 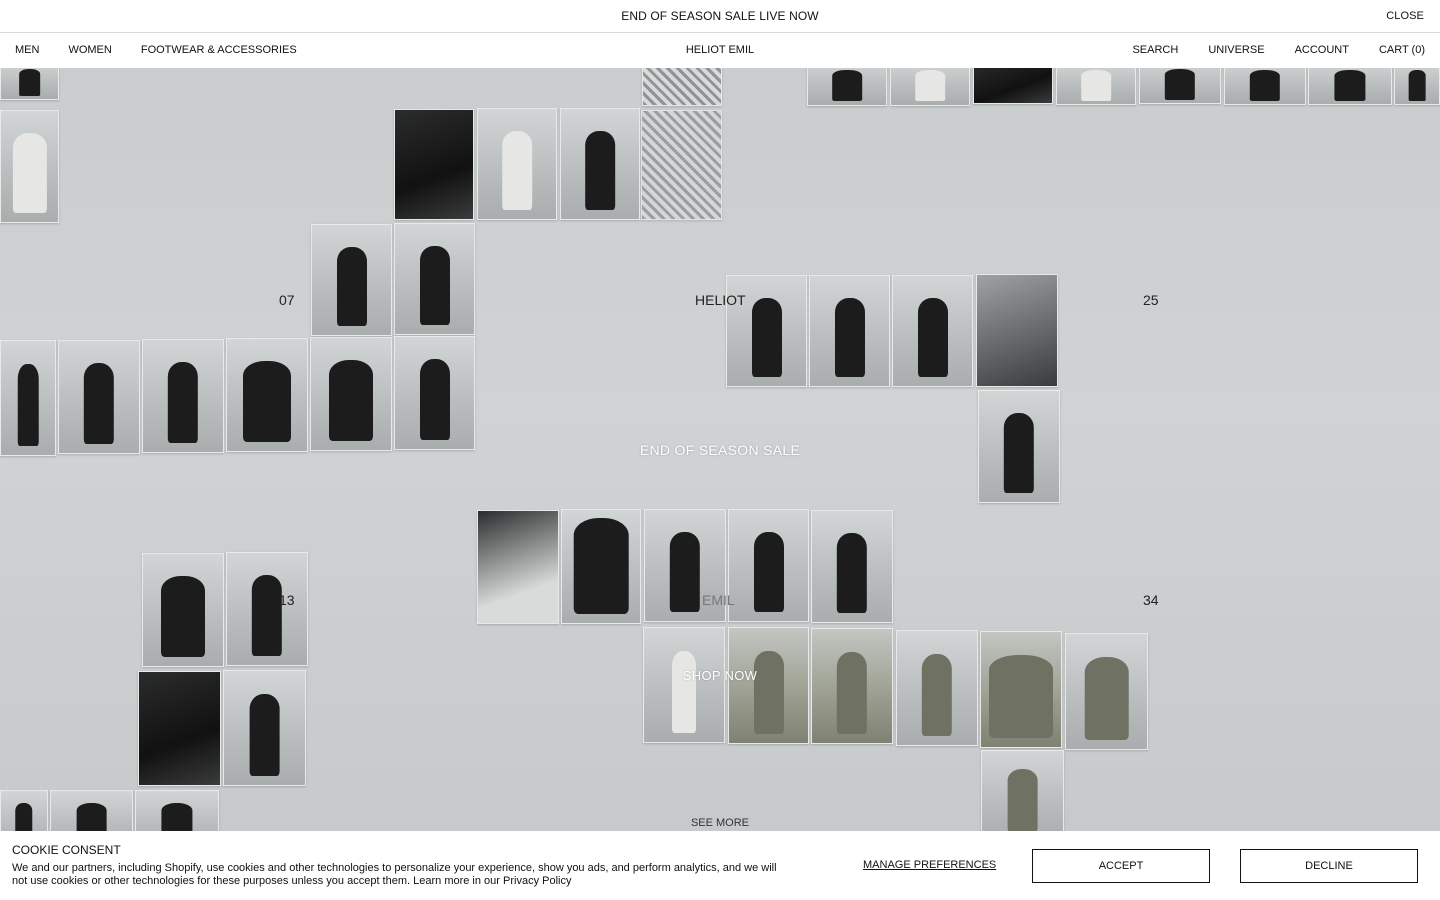 What do you see at coordinates (287, 300) in the screenshot?
I see `hero-number-07: 07` at bounding box center [287, 300].